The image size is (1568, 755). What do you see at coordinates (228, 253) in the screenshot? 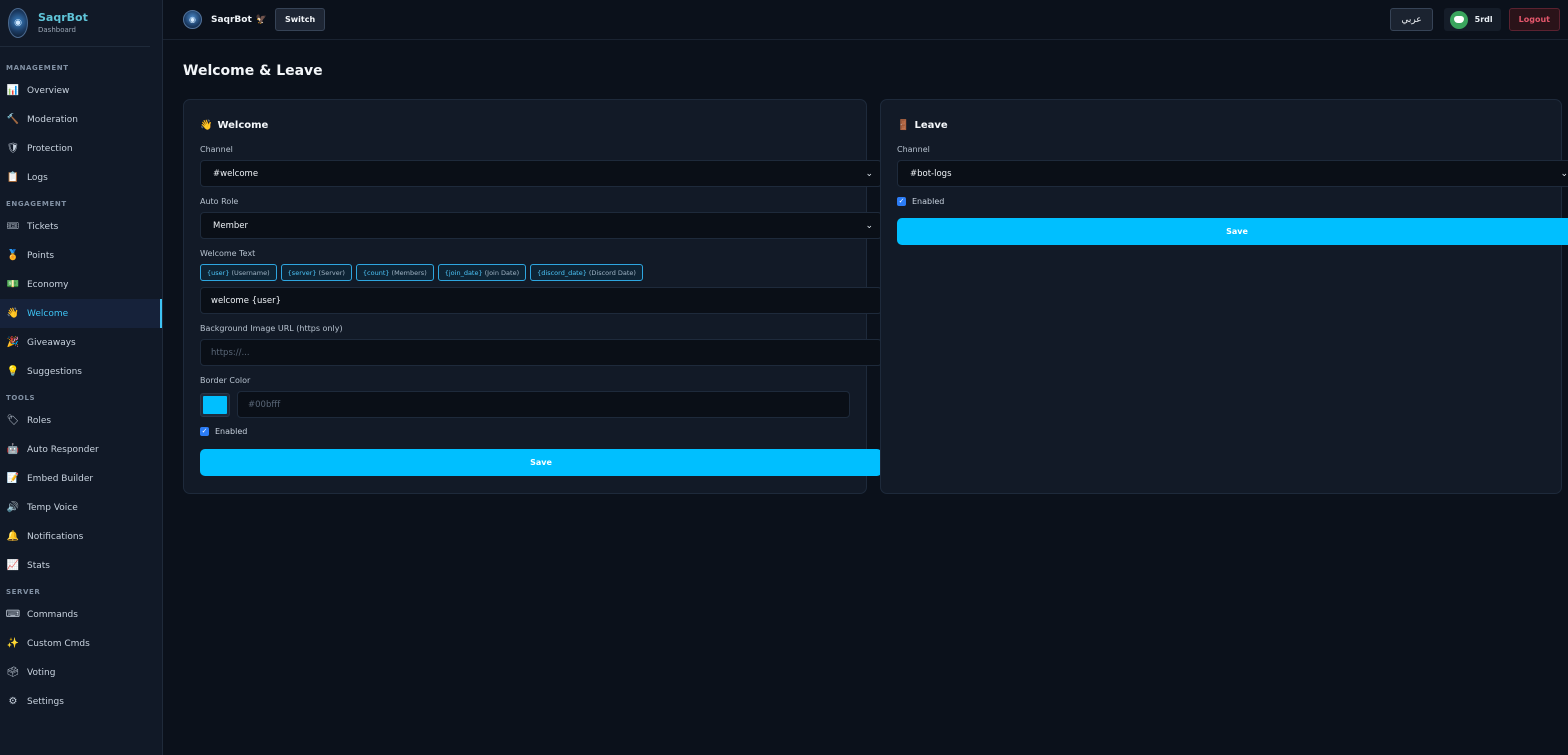
I see `welcome-text-label: Welcome Text` at bounding box center [228, 253].